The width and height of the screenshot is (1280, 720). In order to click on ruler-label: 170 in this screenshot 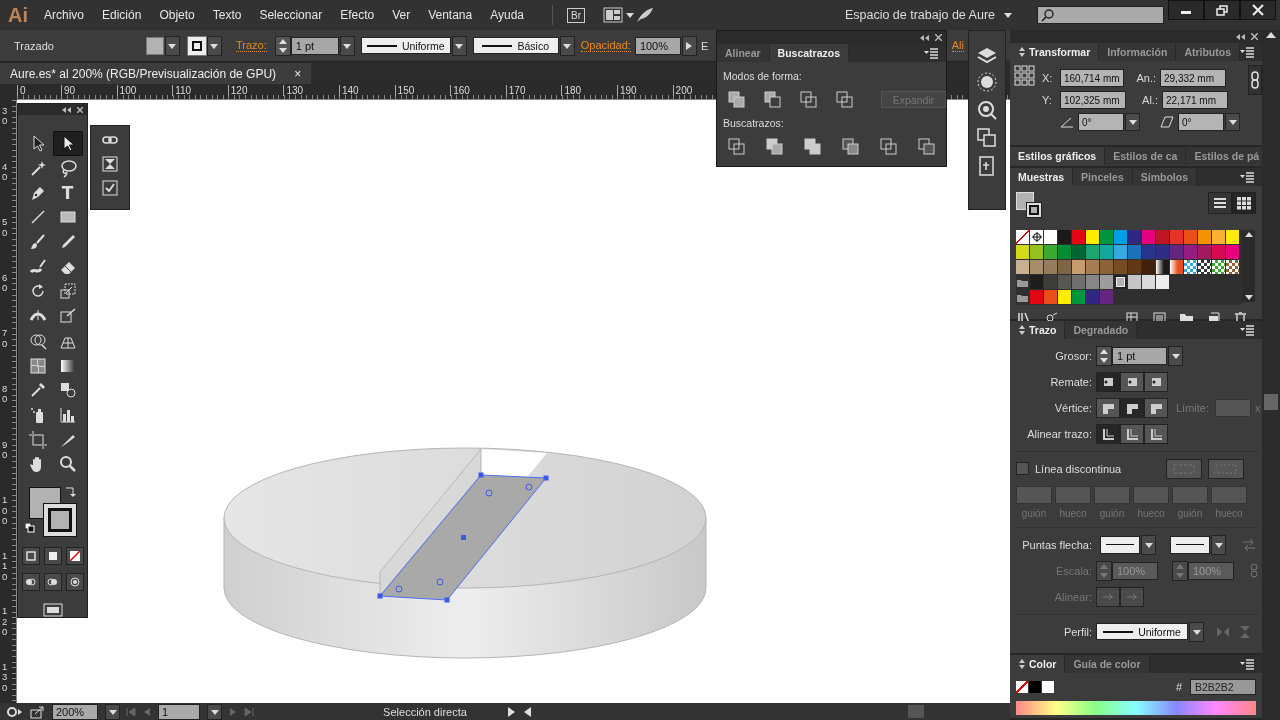, I will do `click(515, 90)`.